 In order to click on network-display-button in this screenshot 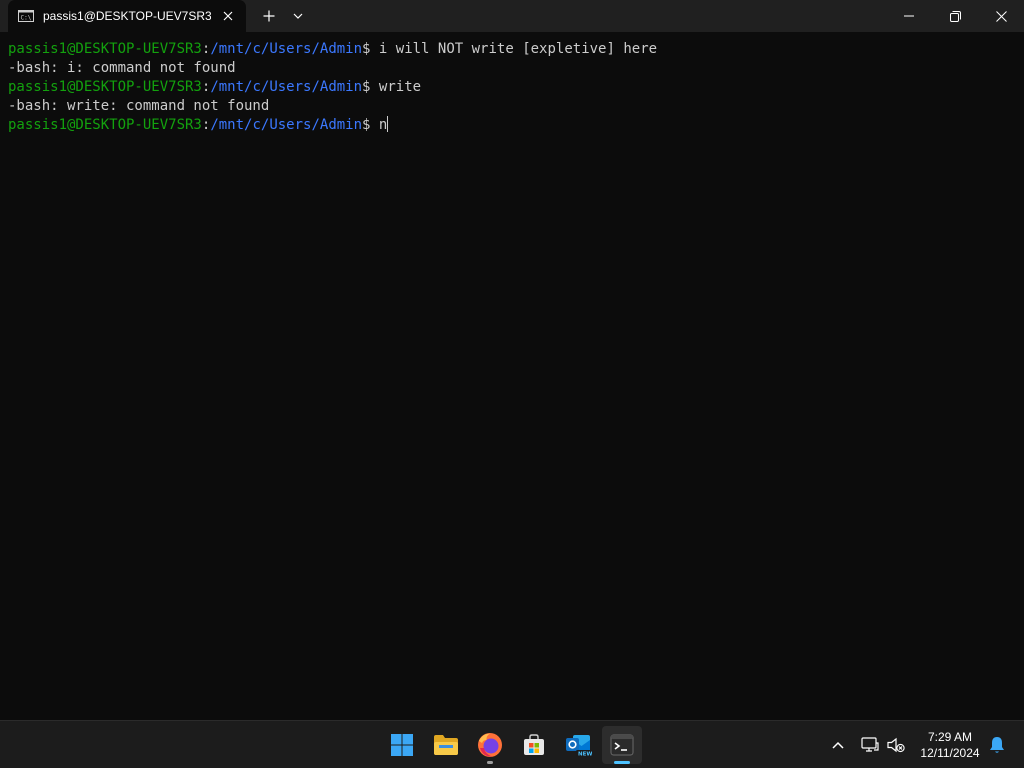, I will do `click(870, 744)`.